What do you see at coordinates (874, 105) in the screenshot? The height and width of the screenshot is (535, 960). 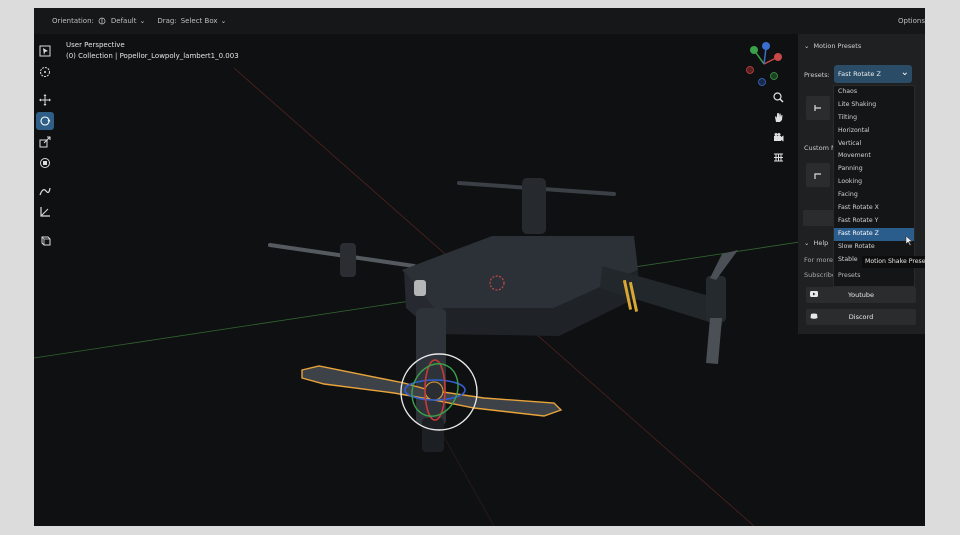 I see `menu-item-lite-shaking: Lite Shaking` at bounding box center [874, 105].